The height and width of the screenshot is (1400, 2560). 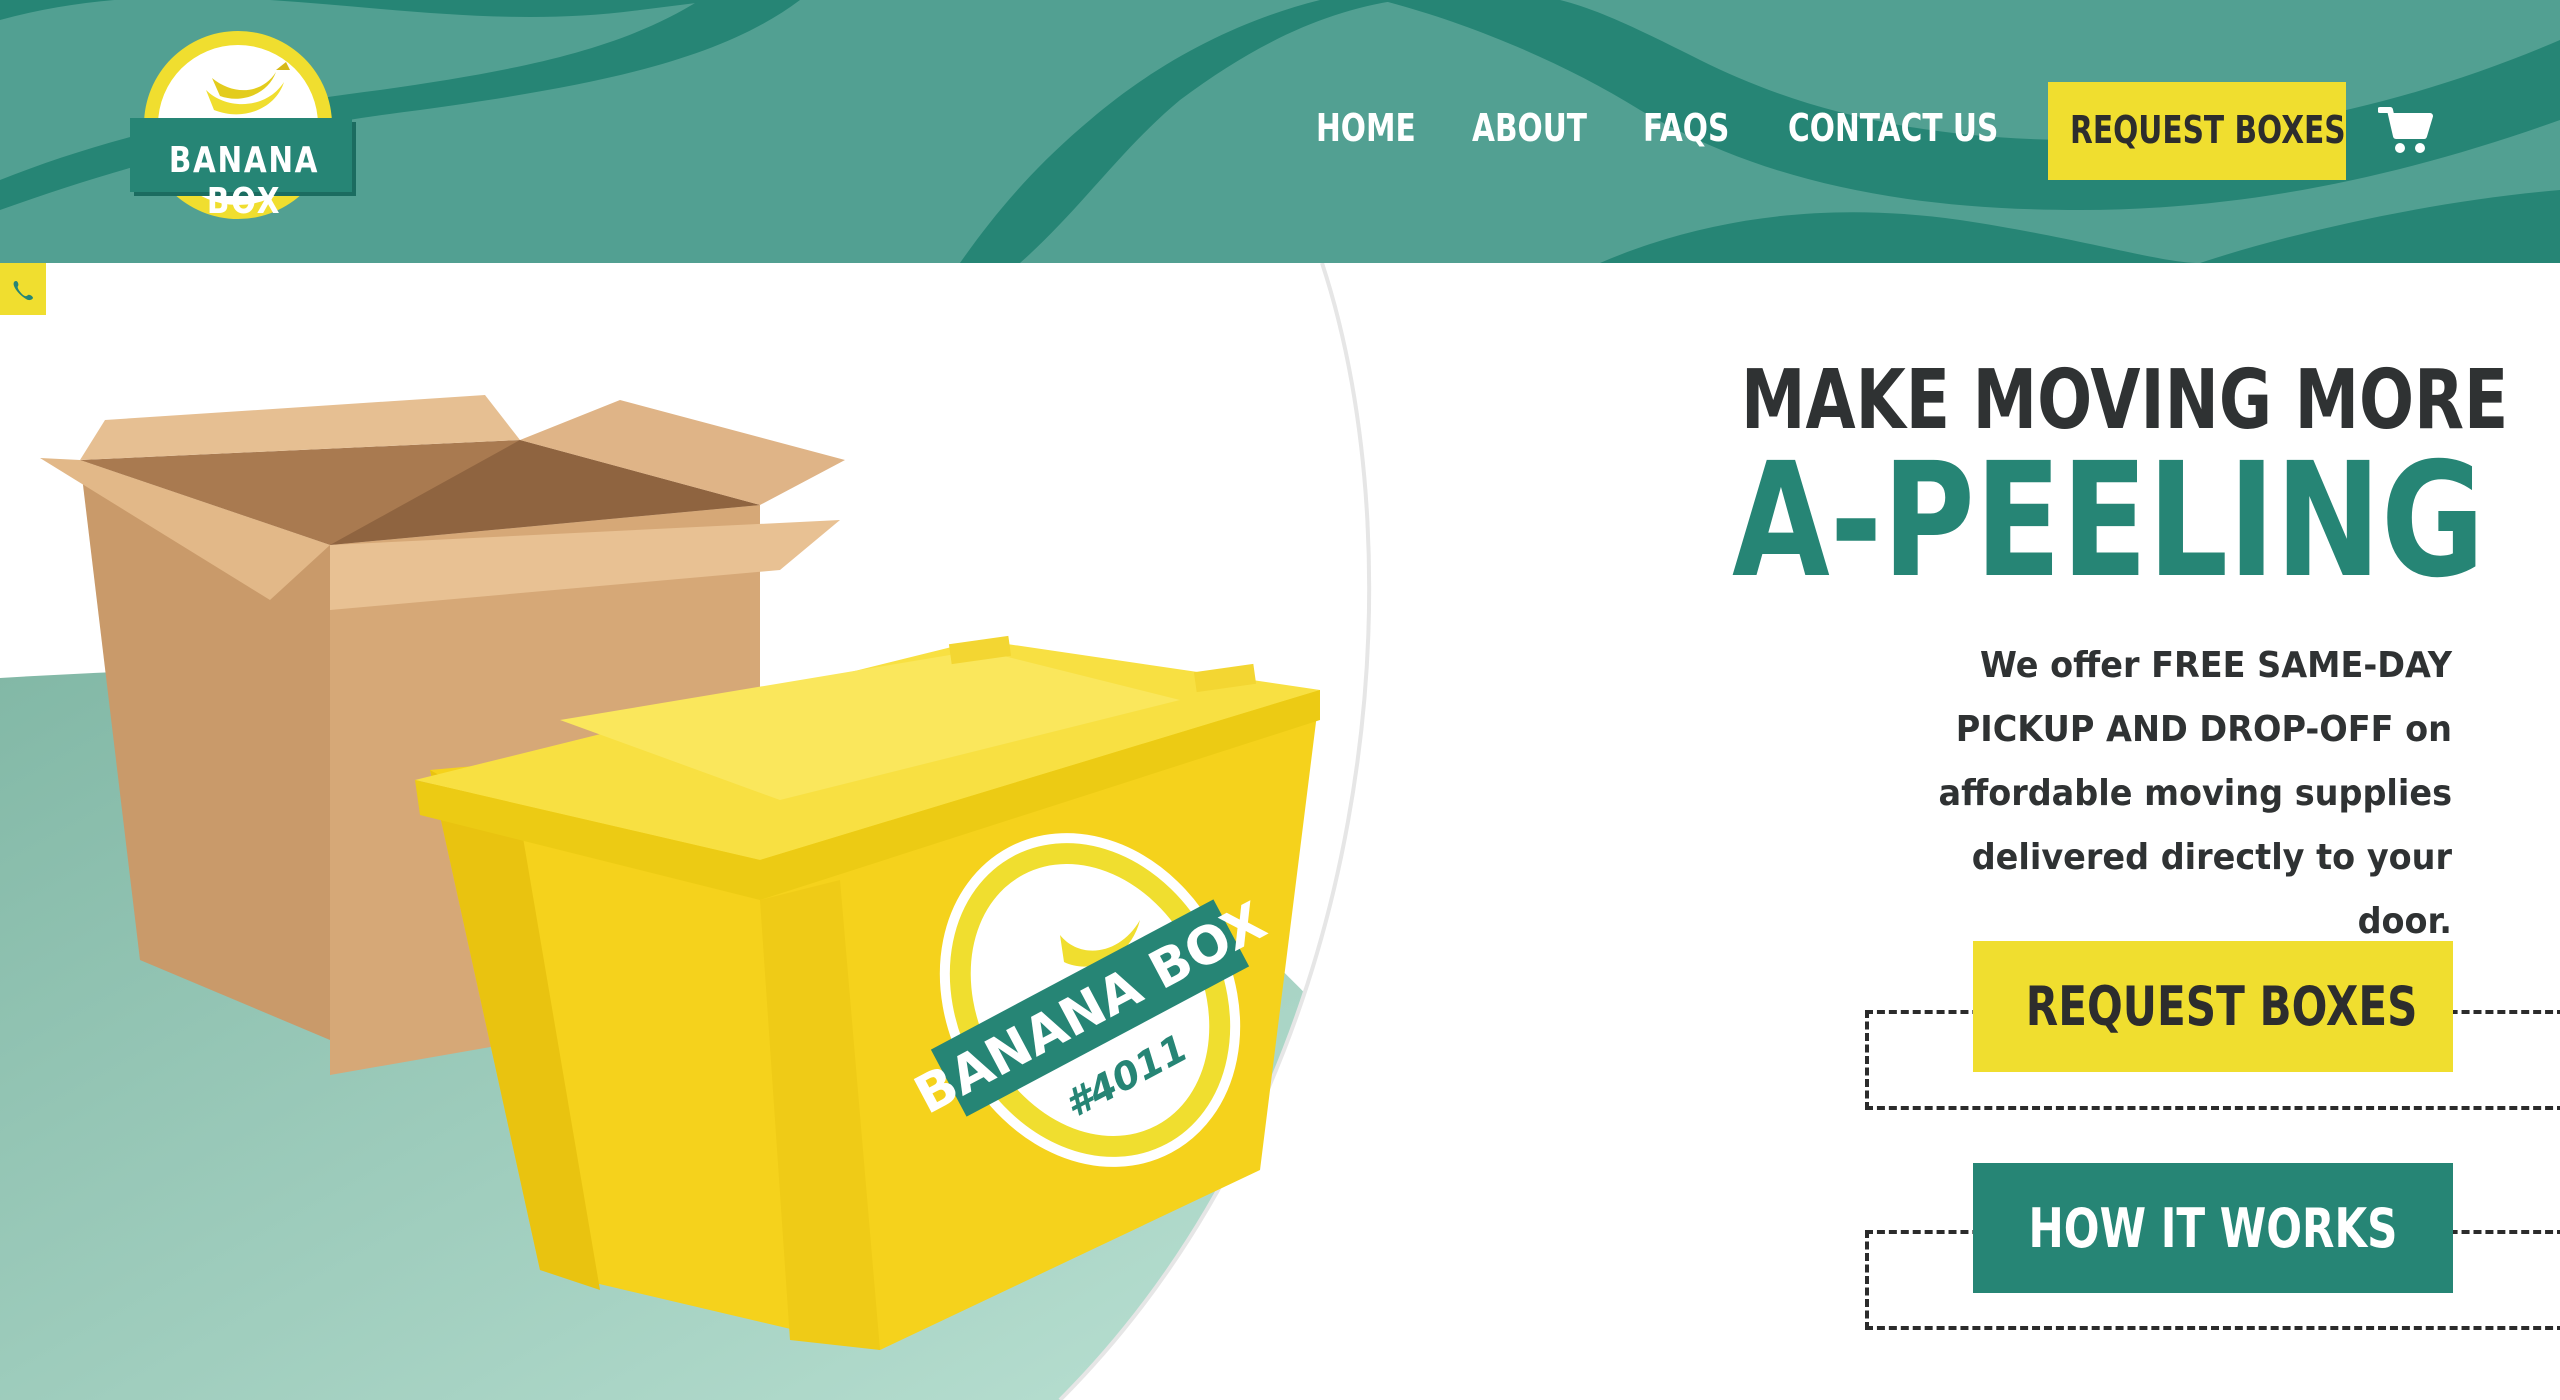 What do you see at coordinates (244, 126) in the screenshot?
I see `banana-box-logo: BANANA BOX` at bounding box center [244, 126].